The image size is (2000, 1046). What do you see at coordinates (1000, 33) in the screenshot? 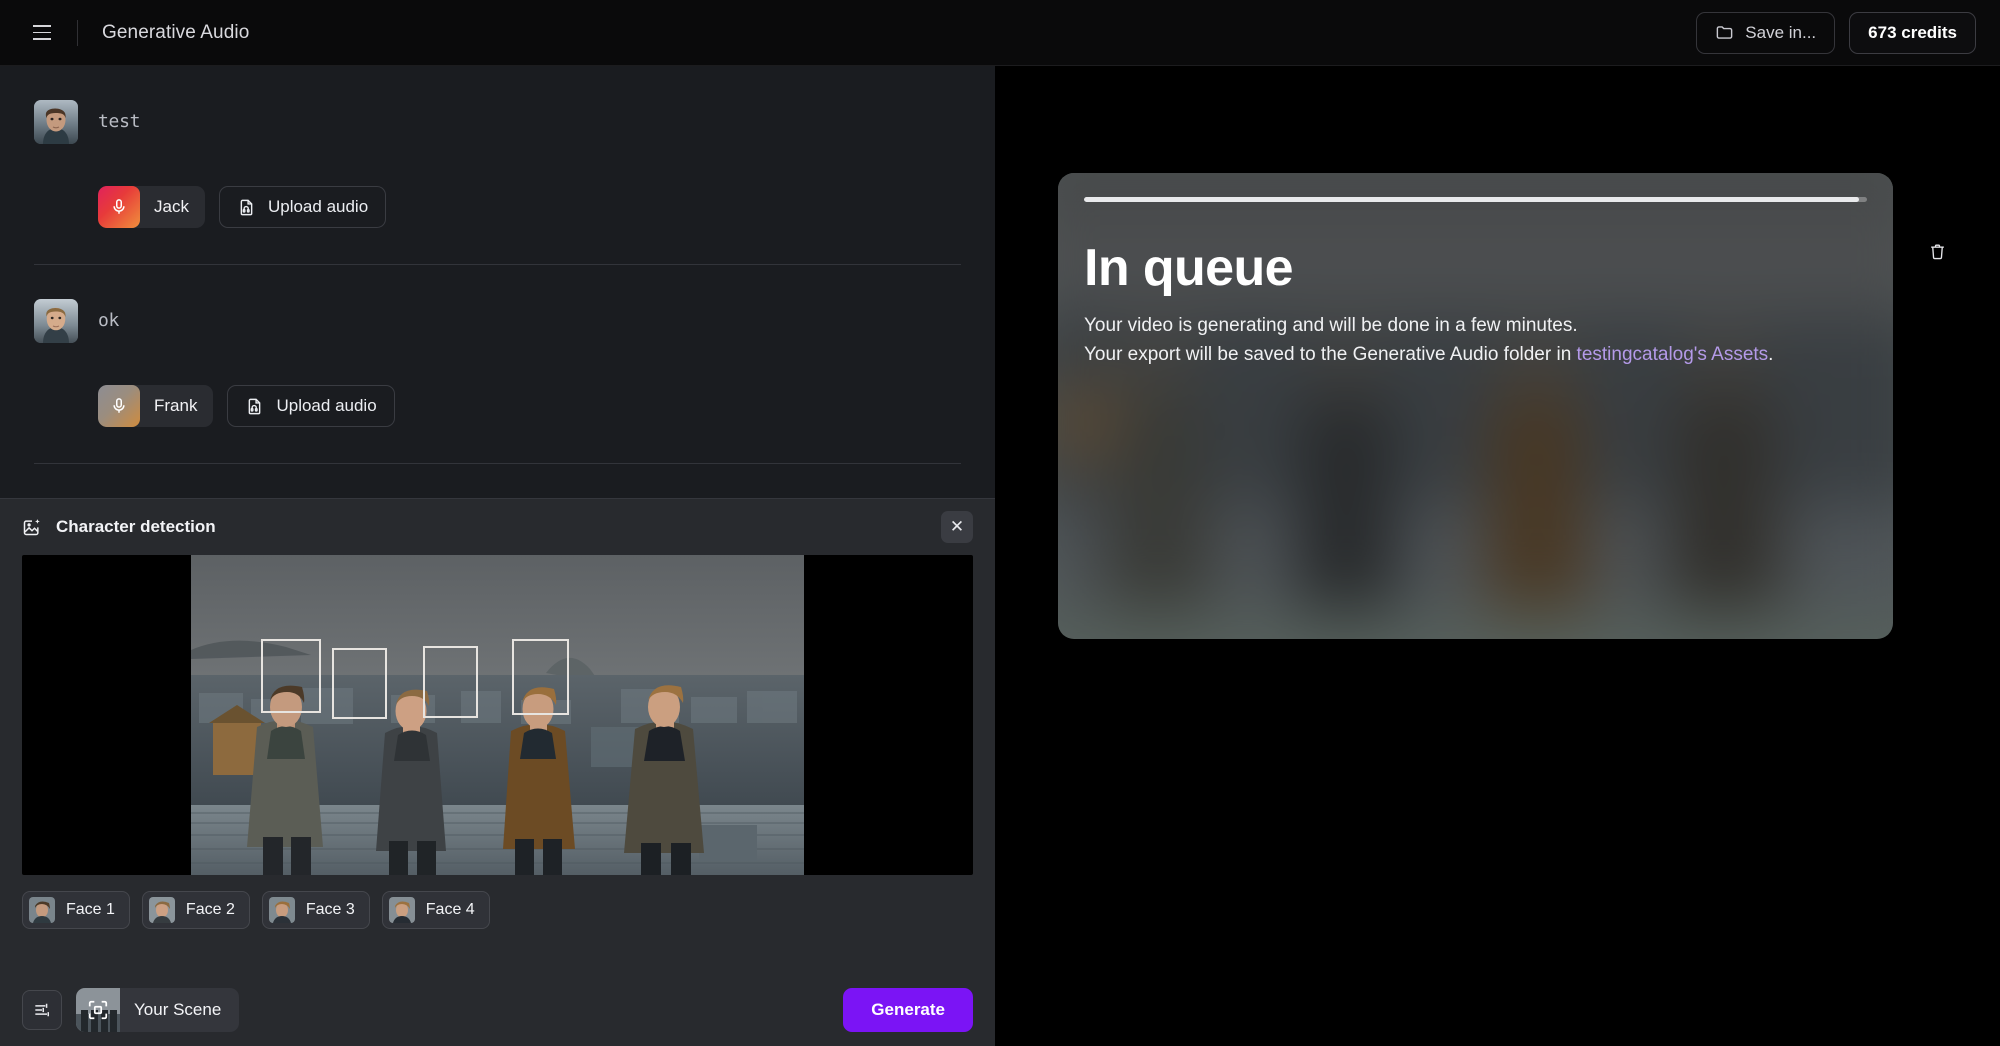
I see `top-bar: Generative Audio Save in... 673 credits` at bounding box center [1000, 33].